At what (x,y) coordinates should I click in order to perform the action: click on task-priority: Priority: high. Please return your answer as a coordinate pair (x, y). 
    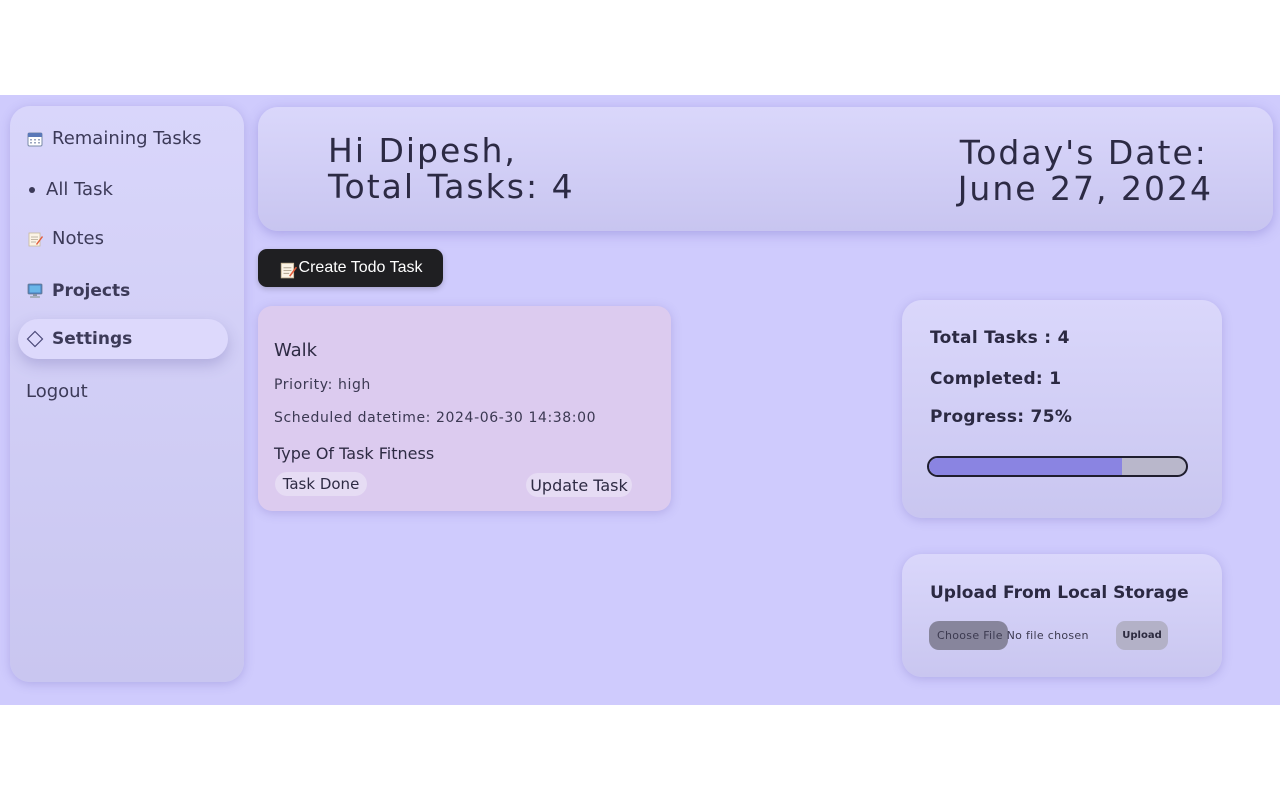
    Looking at the image, I should click on (322, 385).